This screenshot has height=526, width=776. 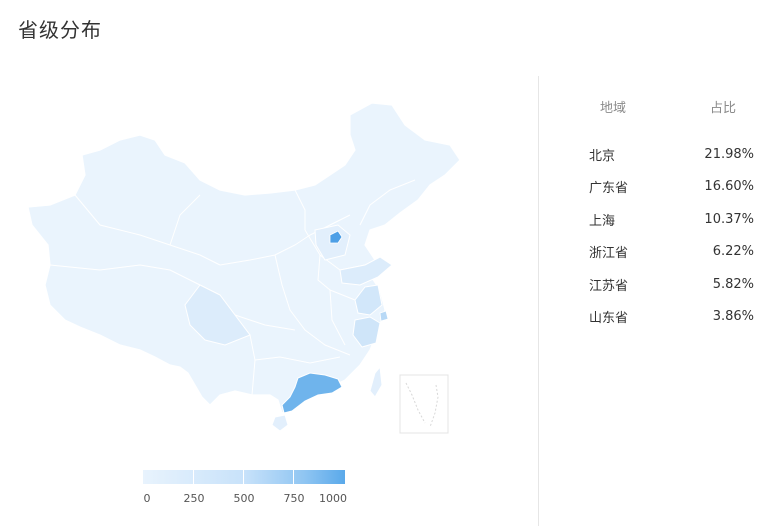 What do you see at coordinates (668, 187) in the screenshot?
I see `table-row: 广东省 16.60%` at bounding box center [668, 187].